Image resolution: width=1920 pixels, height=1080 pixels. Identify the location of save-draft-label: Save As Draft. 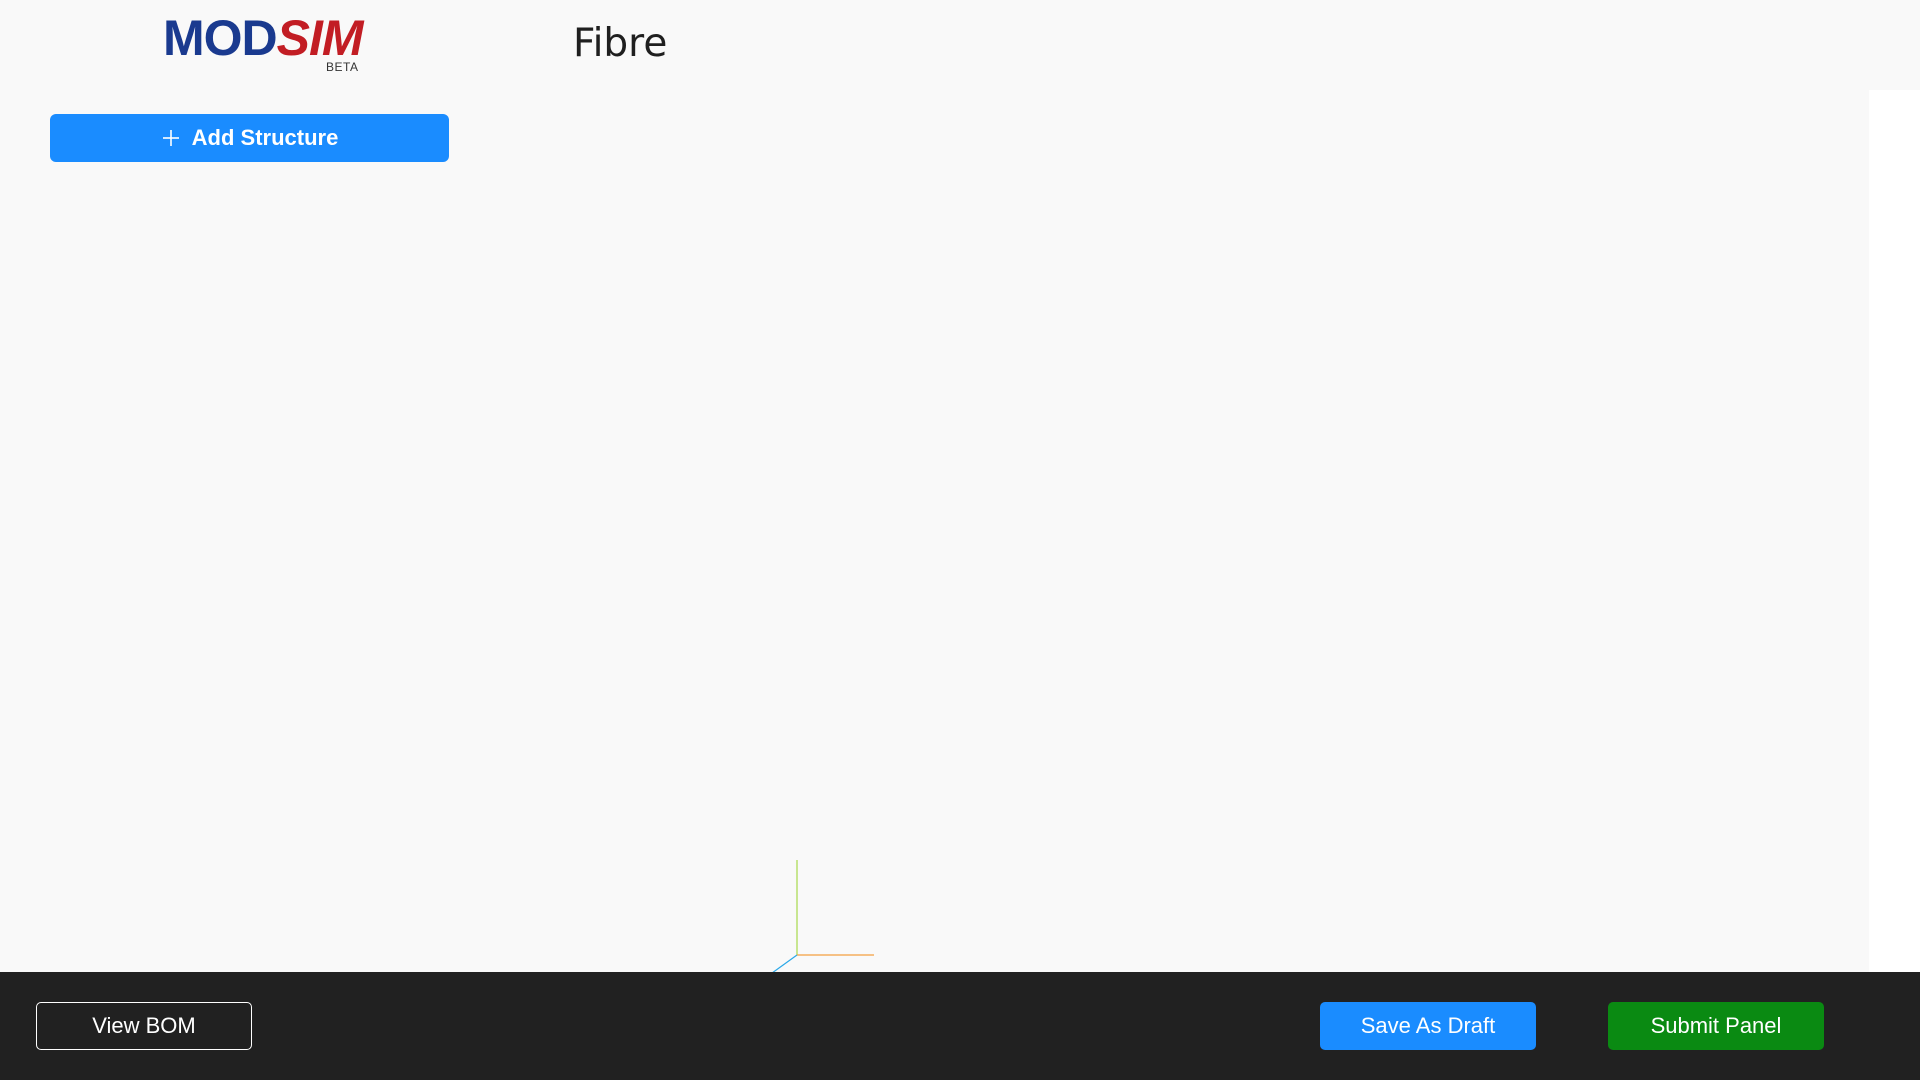
(1428, 1025).